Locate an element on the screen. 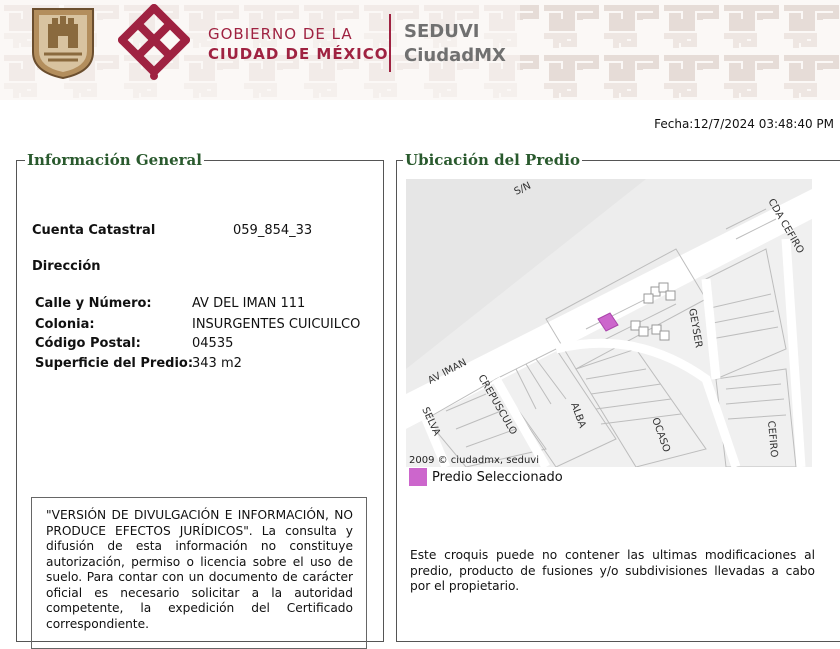 The width and height of the screenshot is (840, 649). colonia-label: Colonia: is located at coordinates (65, 324).